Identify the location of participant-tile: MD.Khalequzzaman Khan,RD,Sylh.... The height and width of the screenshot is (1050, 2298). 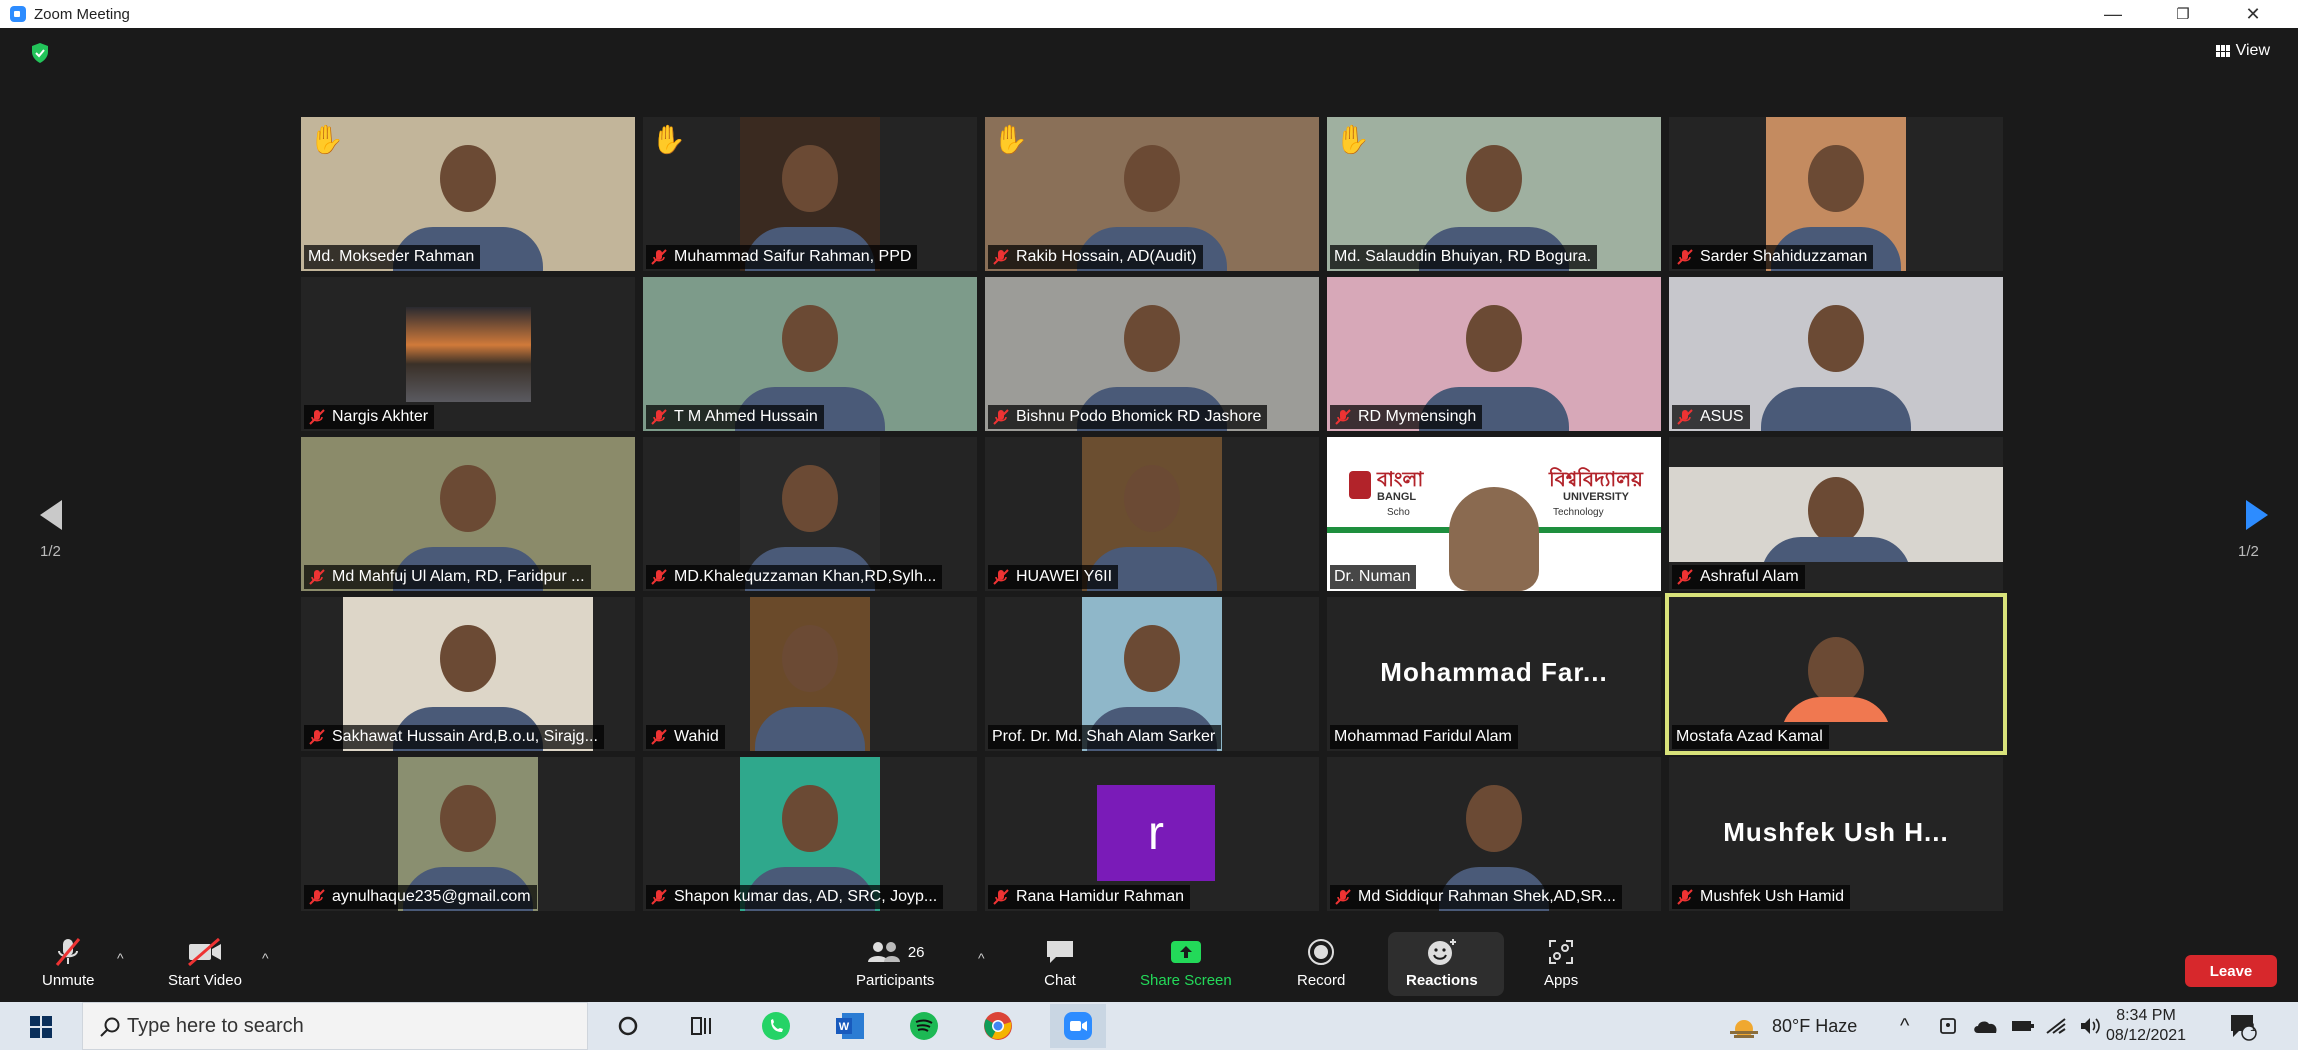
(810, 514).